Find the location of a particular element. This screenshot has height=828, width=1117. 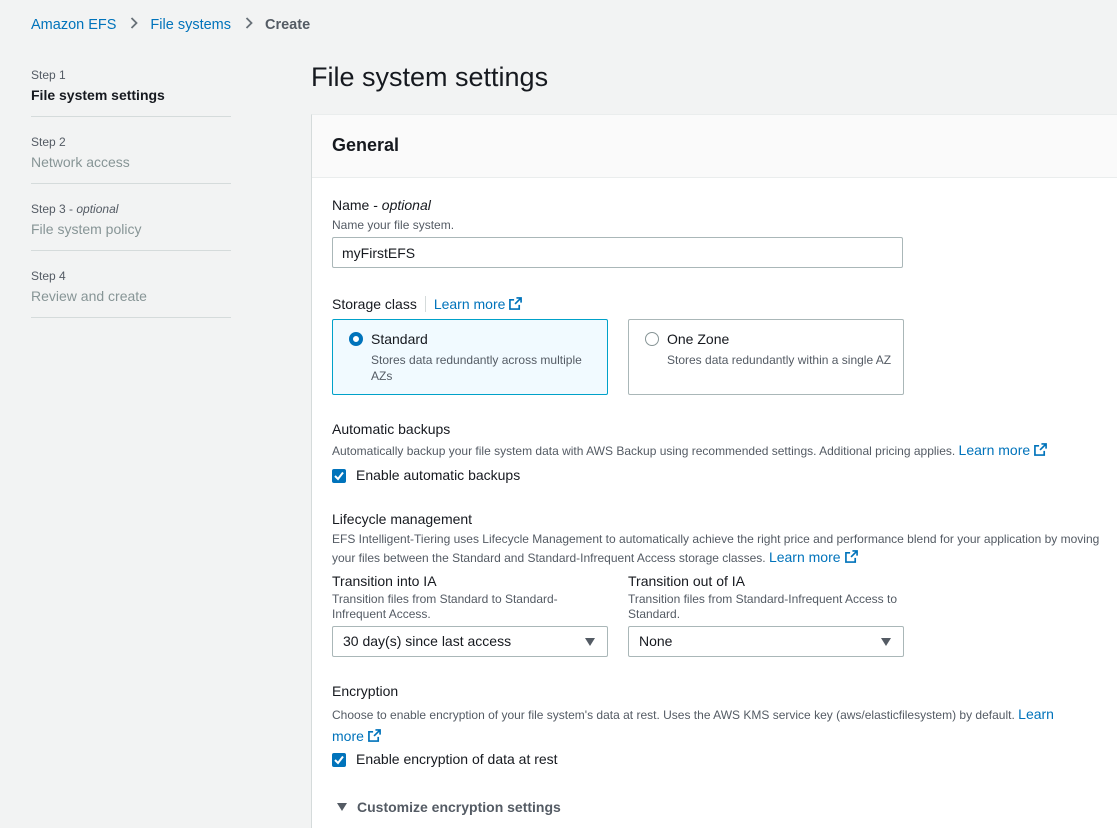

enable-backups-checkbox is located at coordinates (339, 476).